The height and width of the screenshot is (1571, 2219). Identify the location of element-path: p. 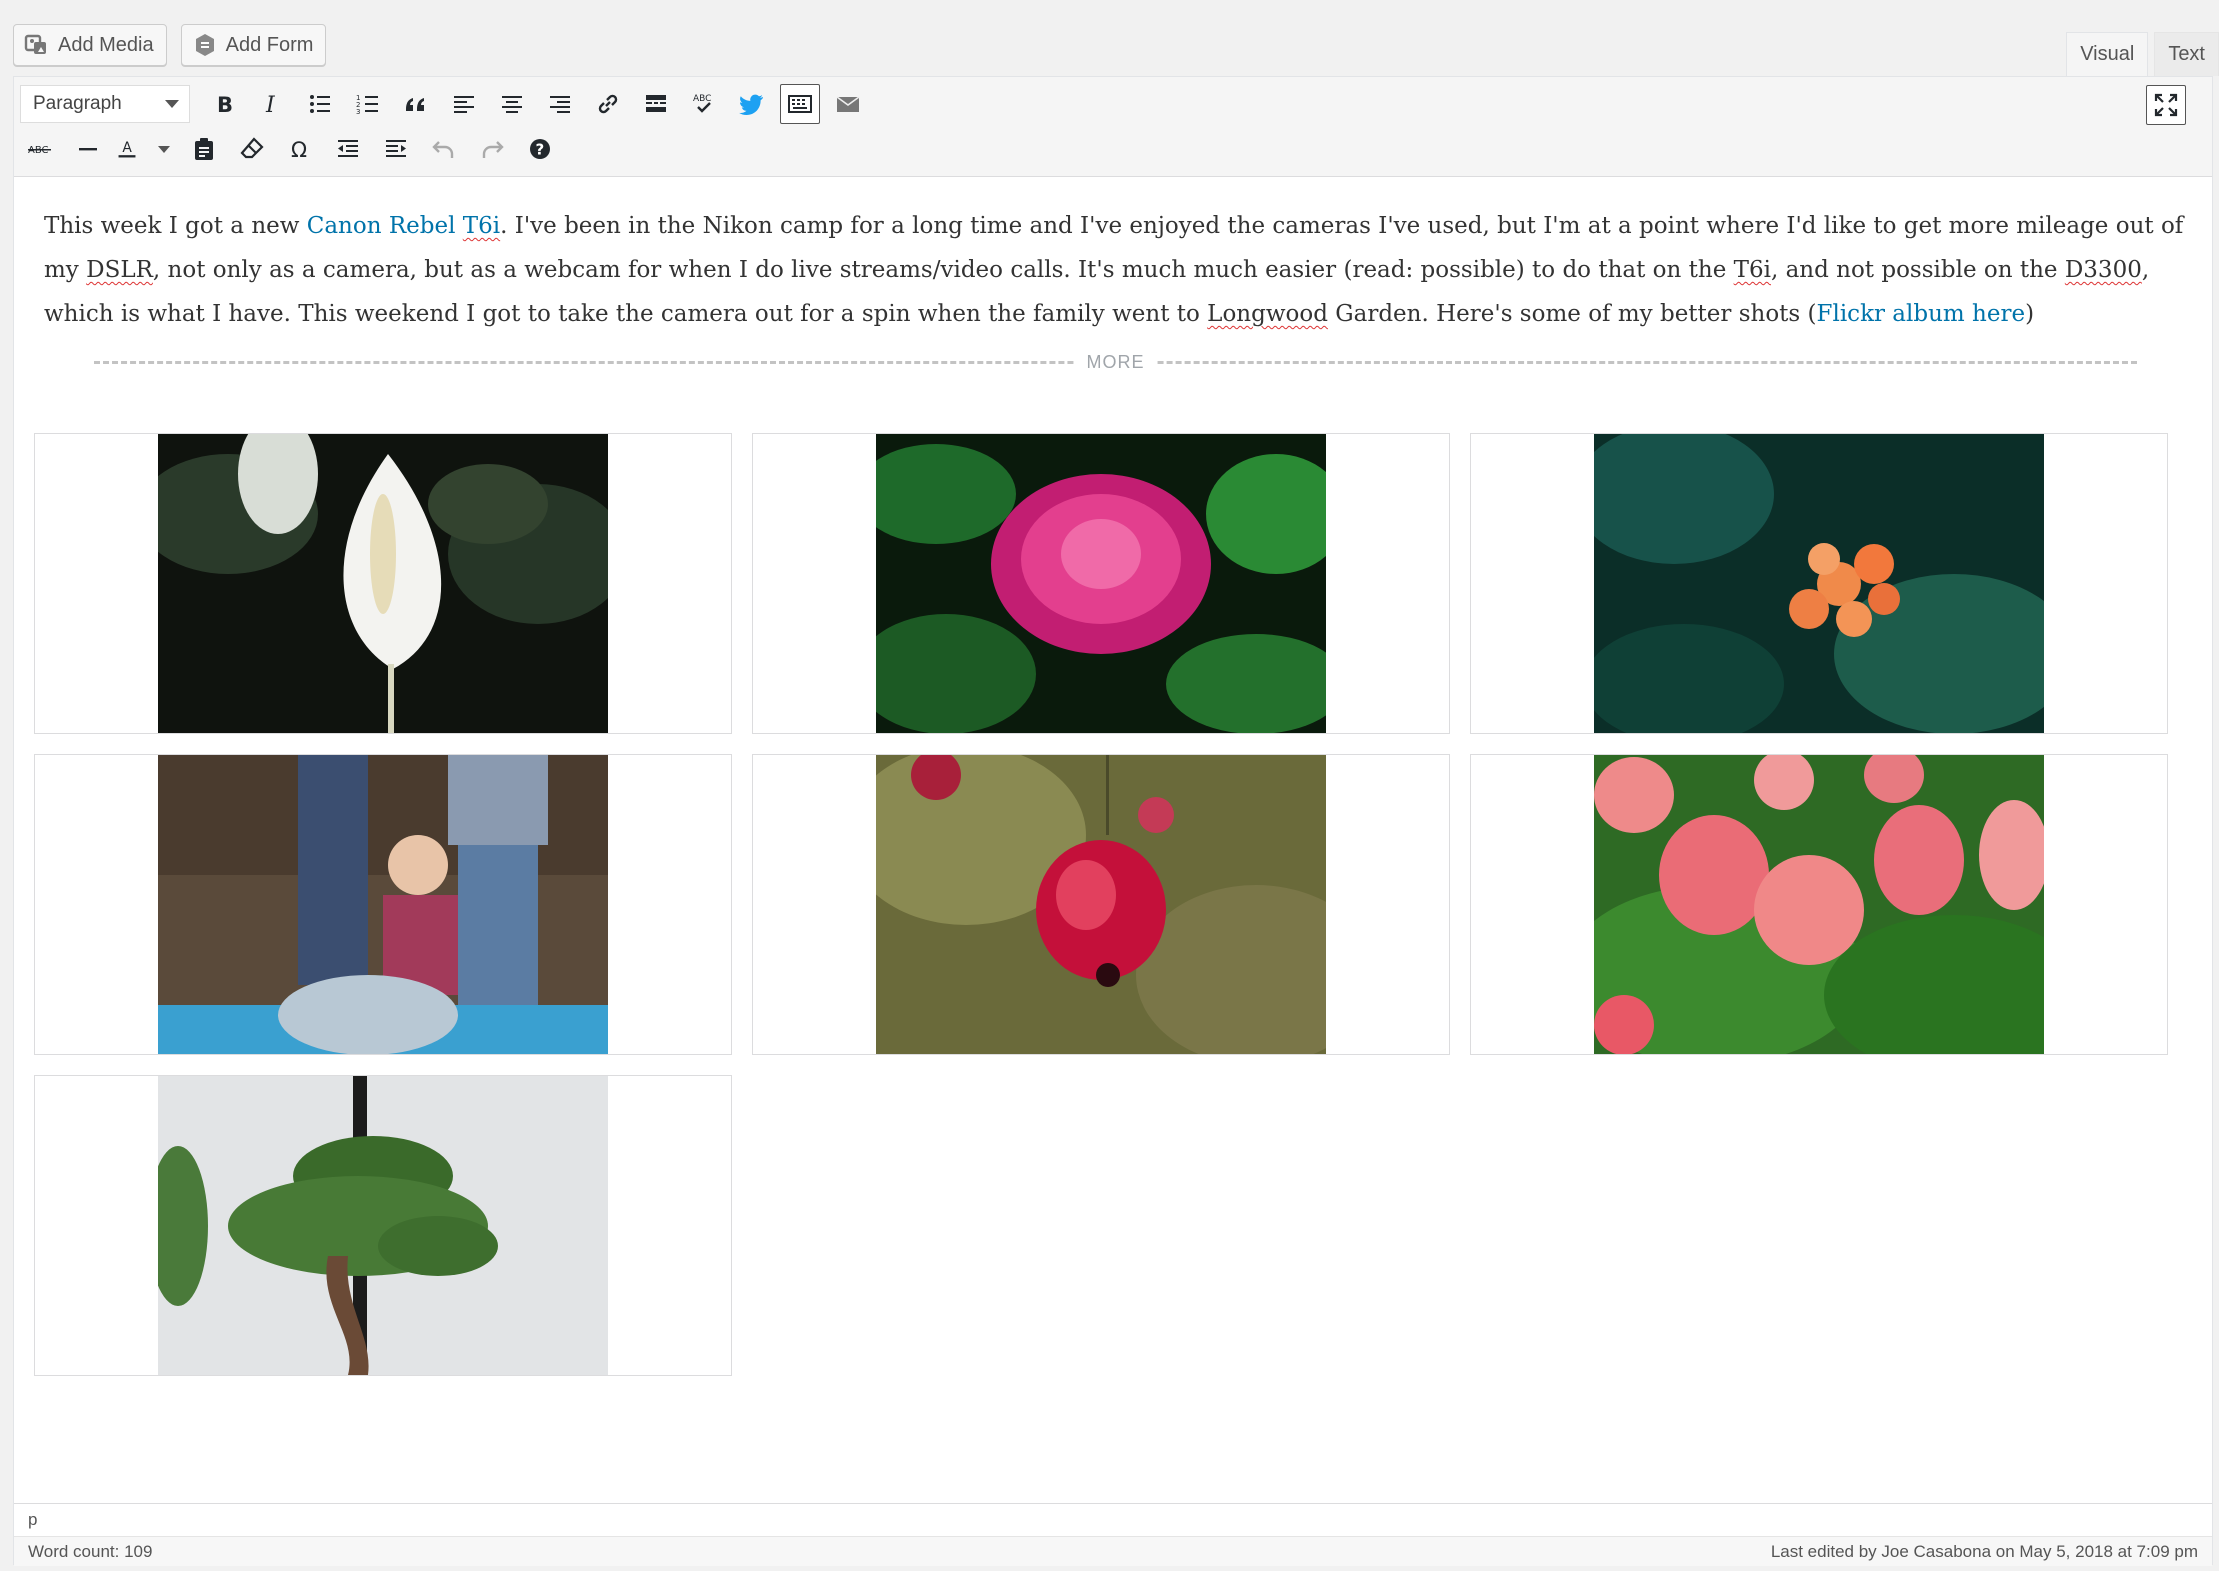
(1113, 1519).